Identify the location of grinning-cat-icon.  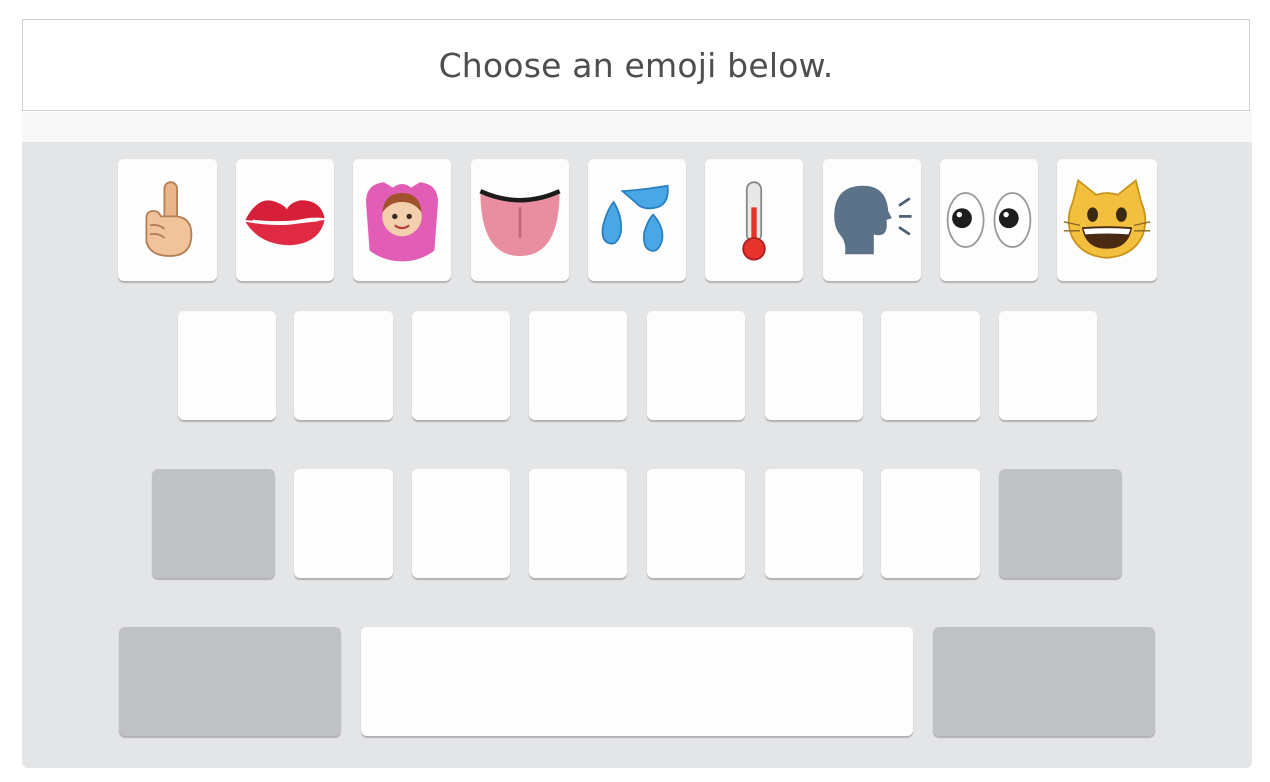
(1107, 218).